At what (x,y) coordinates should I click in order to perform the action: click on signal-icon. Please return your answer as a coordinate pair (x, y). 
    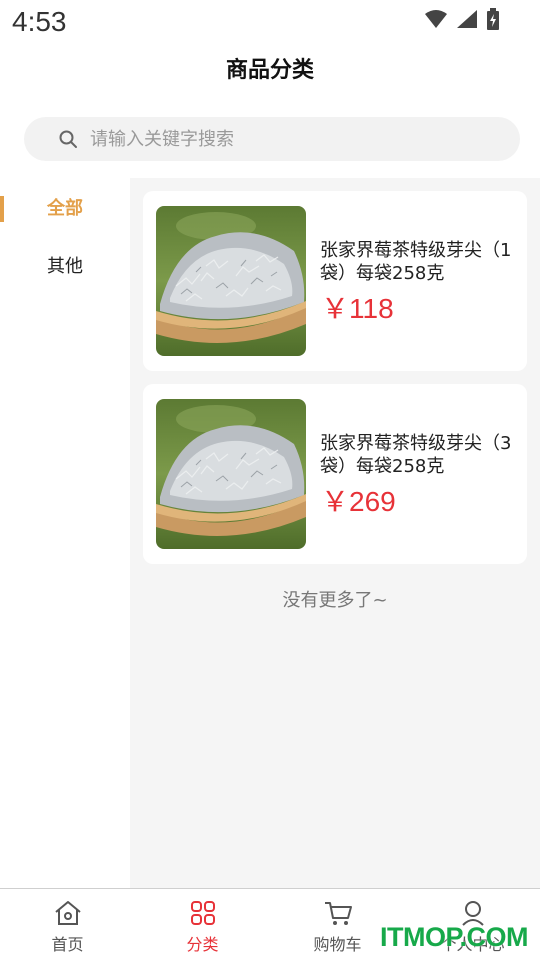
    Looking at the image, I should click on (467, 19).